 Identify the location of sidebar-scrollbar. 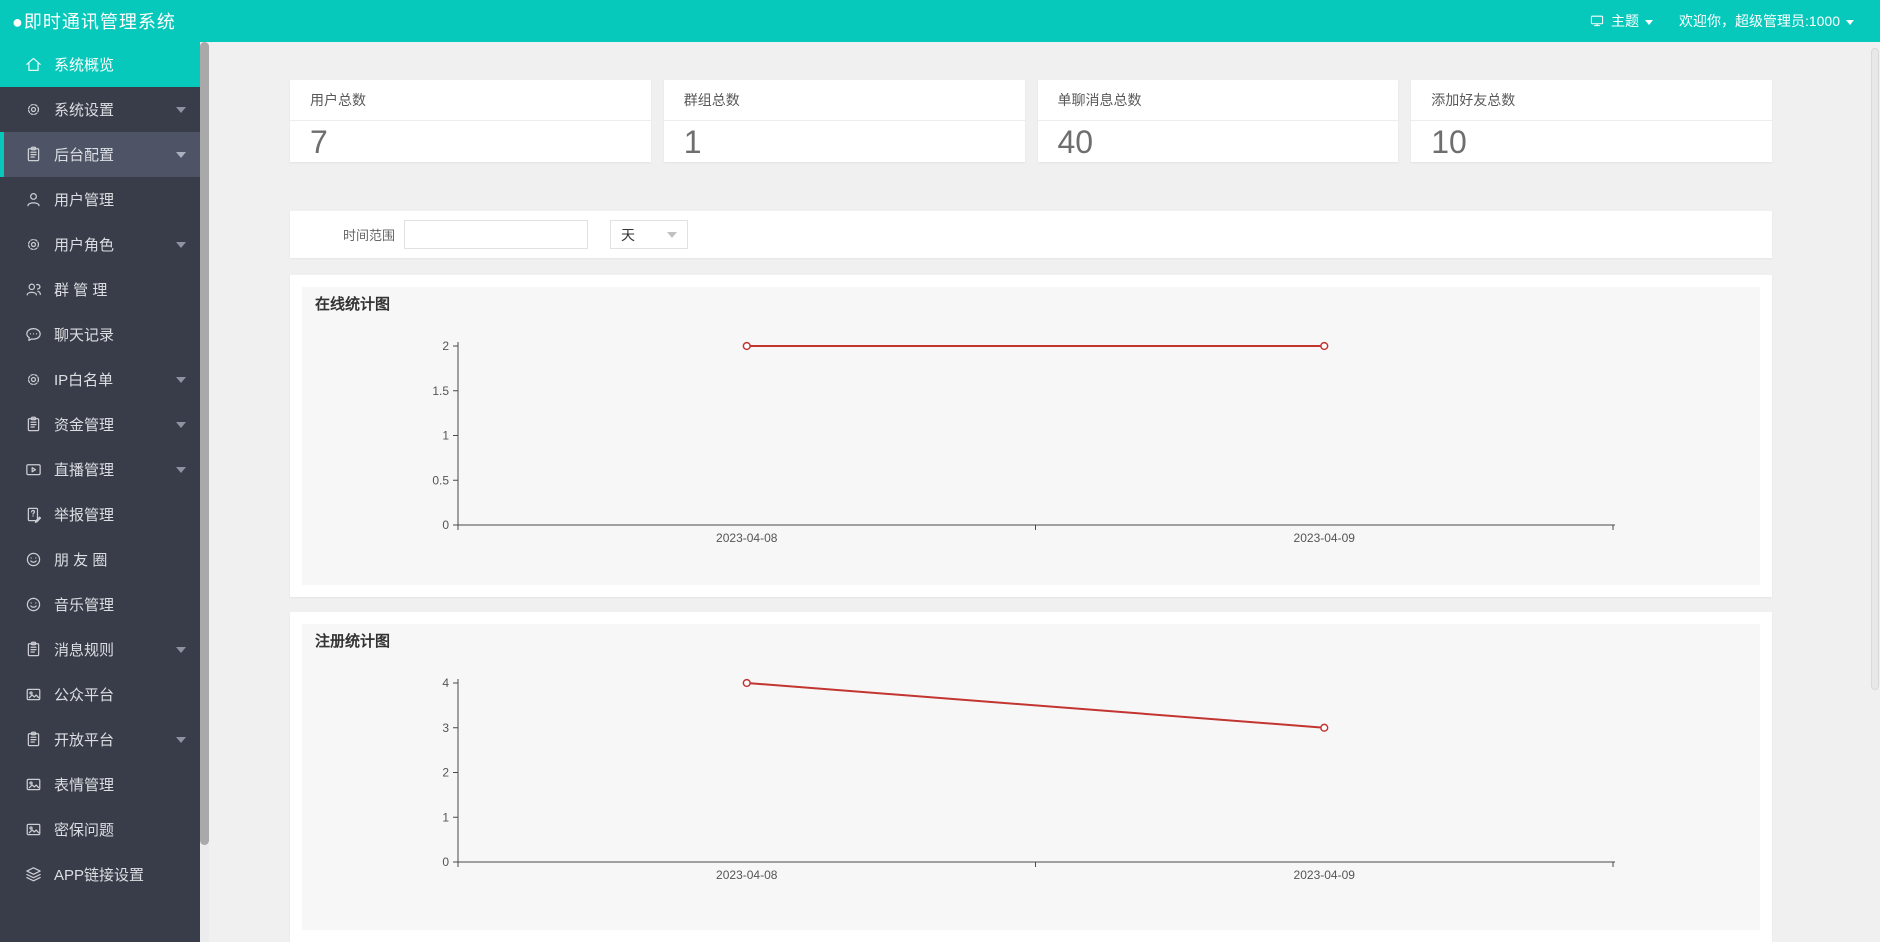
(204, 492).